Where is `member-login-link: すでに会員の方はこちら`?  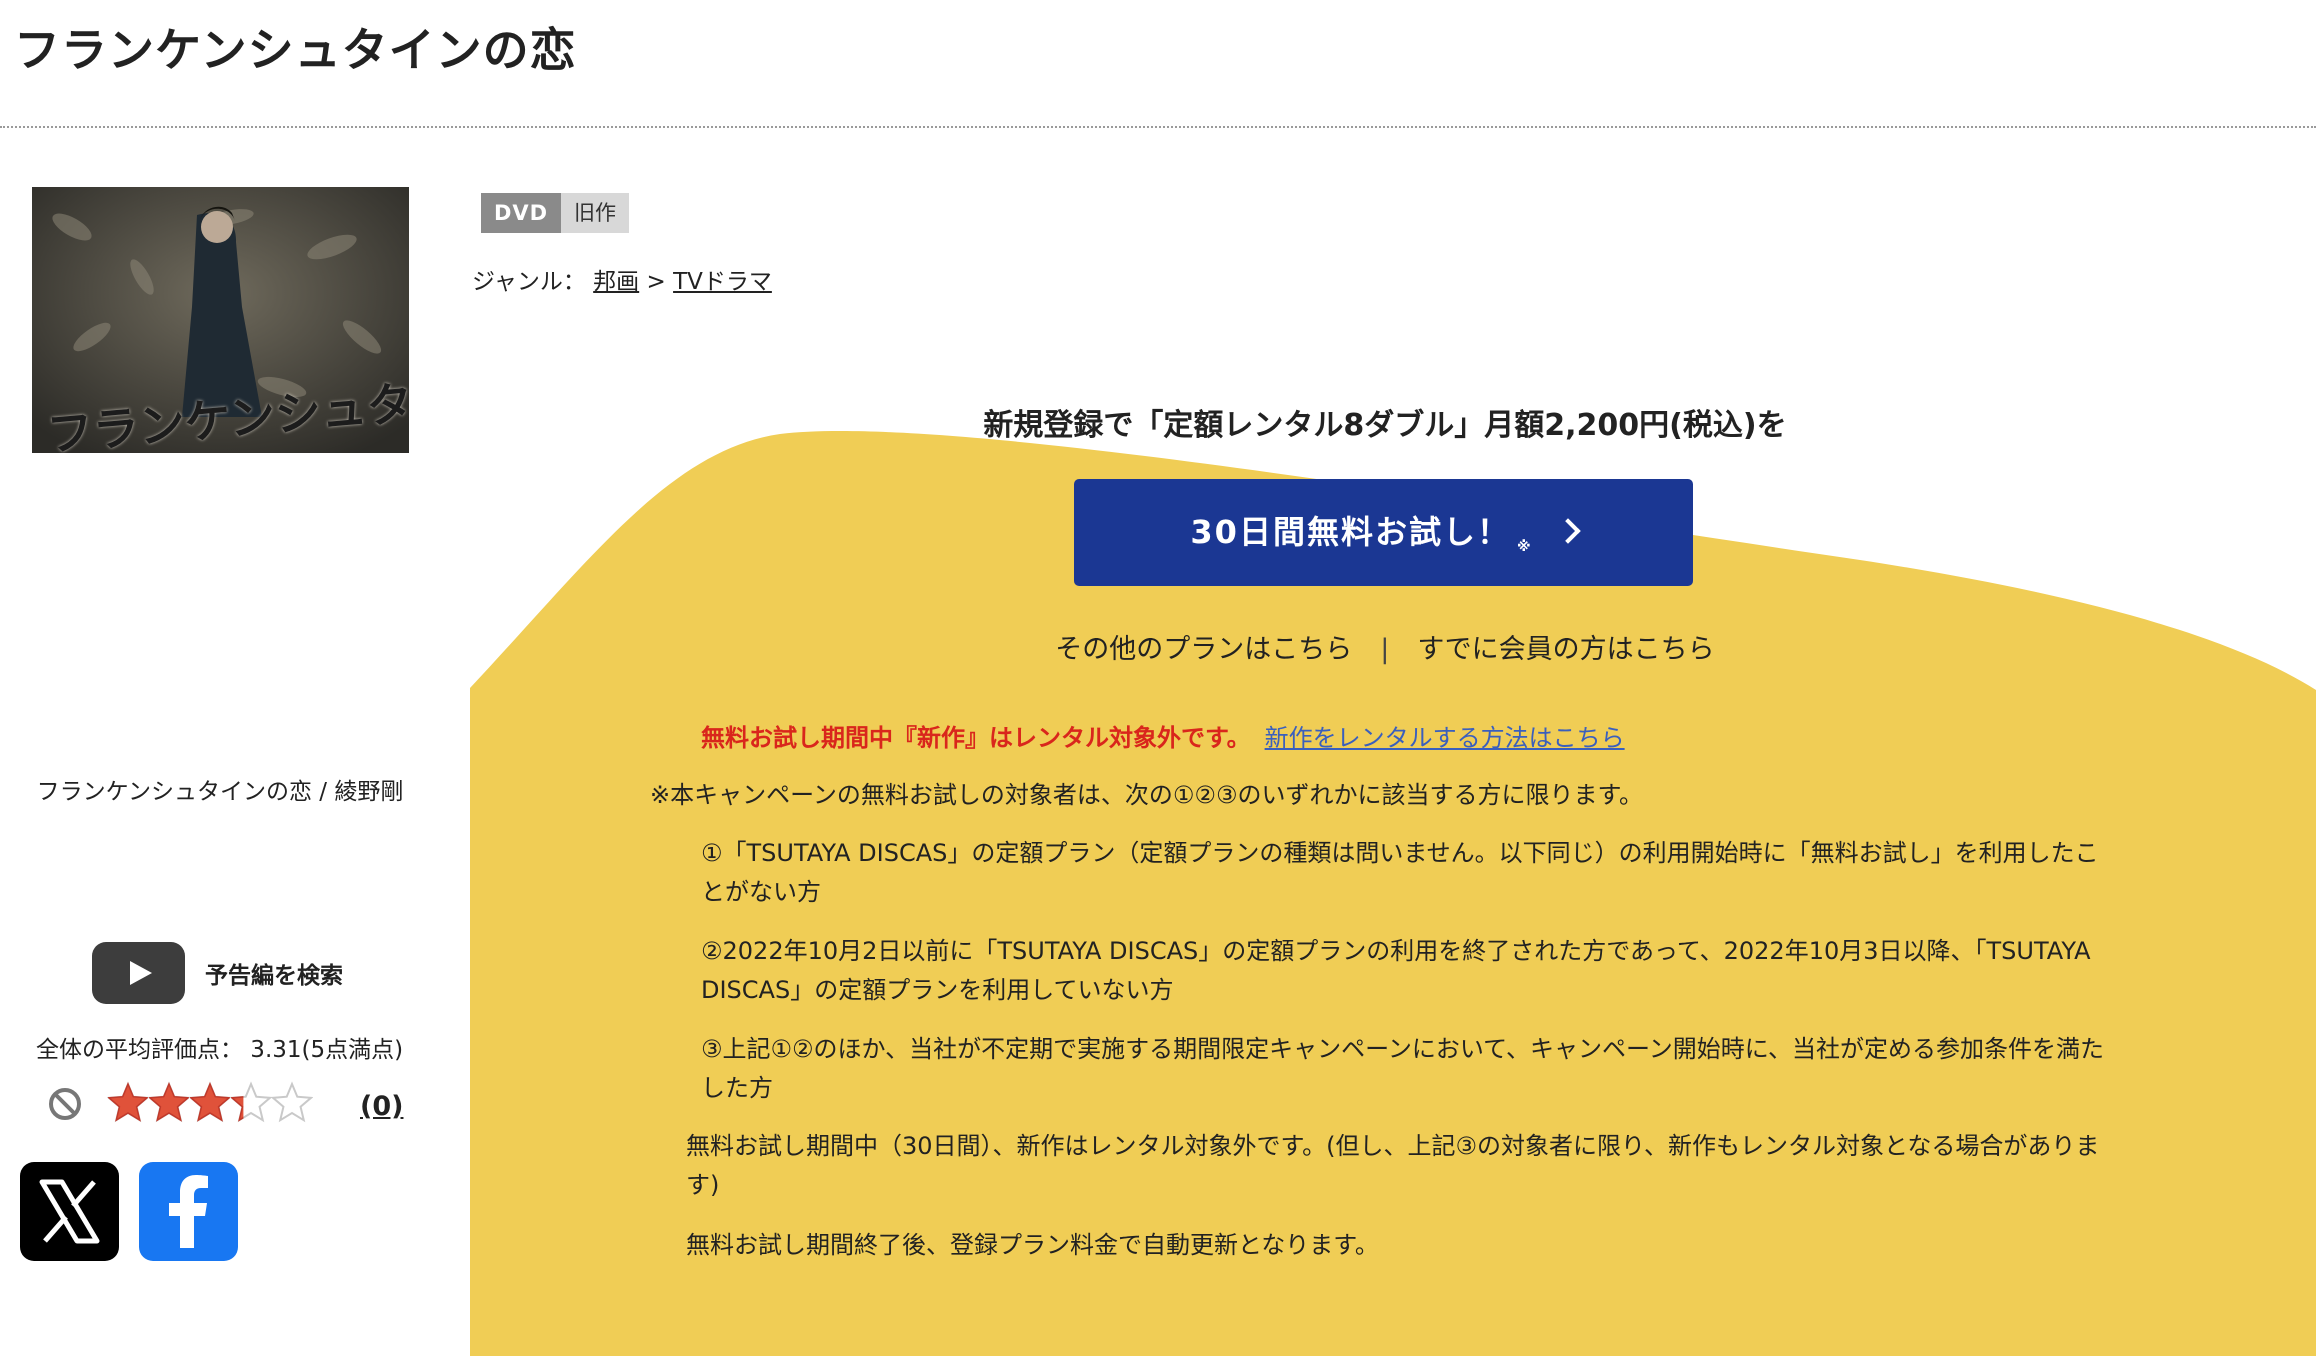
member-login-link: すでに会員の方はこちら is located at coordinates (1565, 649).